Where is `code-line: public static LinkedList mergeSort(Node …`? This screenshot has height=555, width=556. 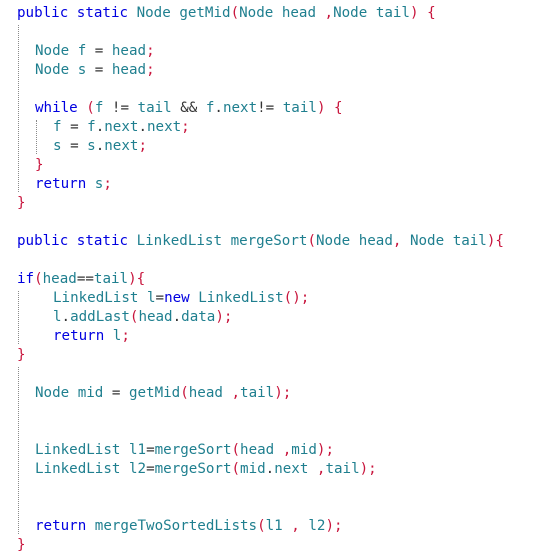 code-line: public static LinkedList mergeSort(Node … is located at coordinates (260, 241).